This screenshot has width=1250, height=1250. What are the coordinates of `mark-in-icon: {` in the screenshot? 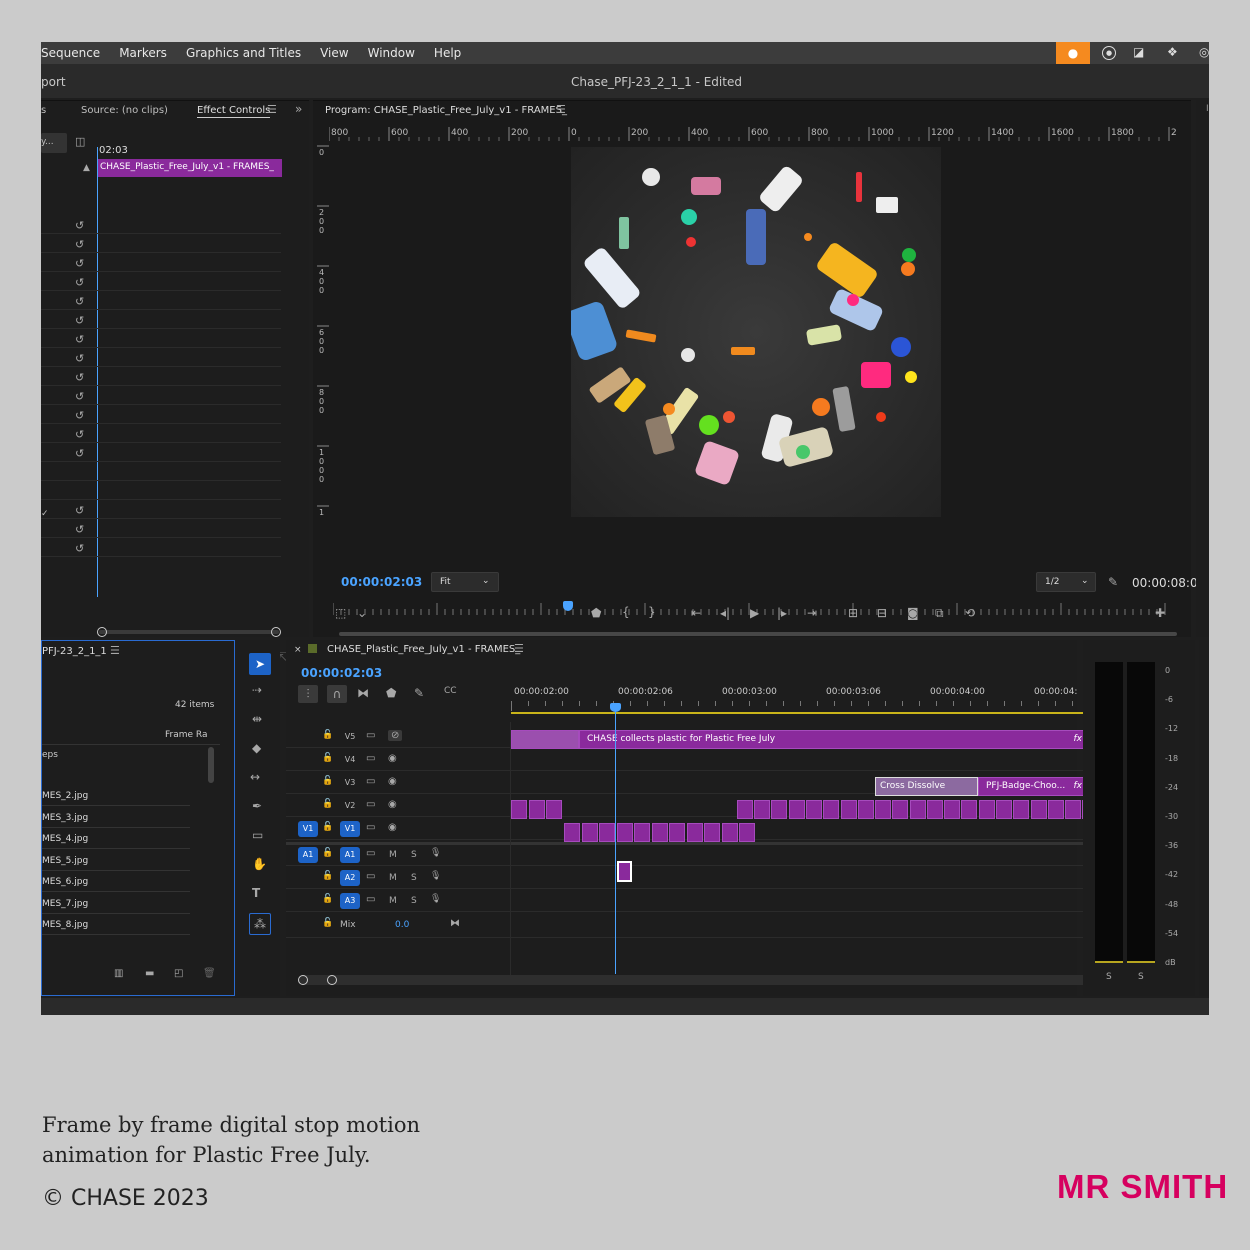 It's located at (626, 612).